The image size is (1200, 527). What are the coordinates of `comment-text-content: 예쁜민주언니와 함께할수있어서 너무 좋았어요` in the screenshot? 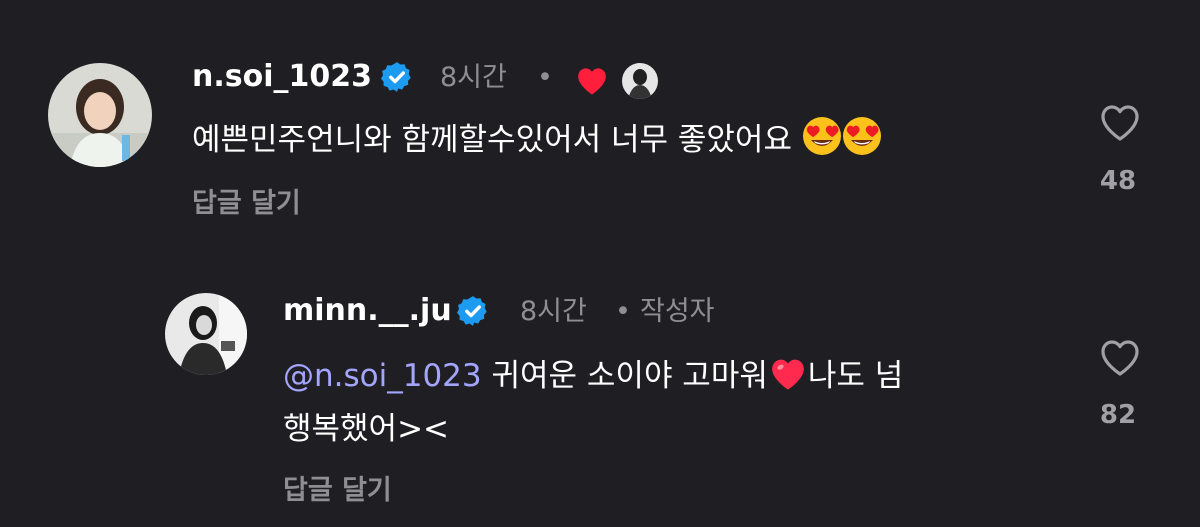 It's located at (492, 140).